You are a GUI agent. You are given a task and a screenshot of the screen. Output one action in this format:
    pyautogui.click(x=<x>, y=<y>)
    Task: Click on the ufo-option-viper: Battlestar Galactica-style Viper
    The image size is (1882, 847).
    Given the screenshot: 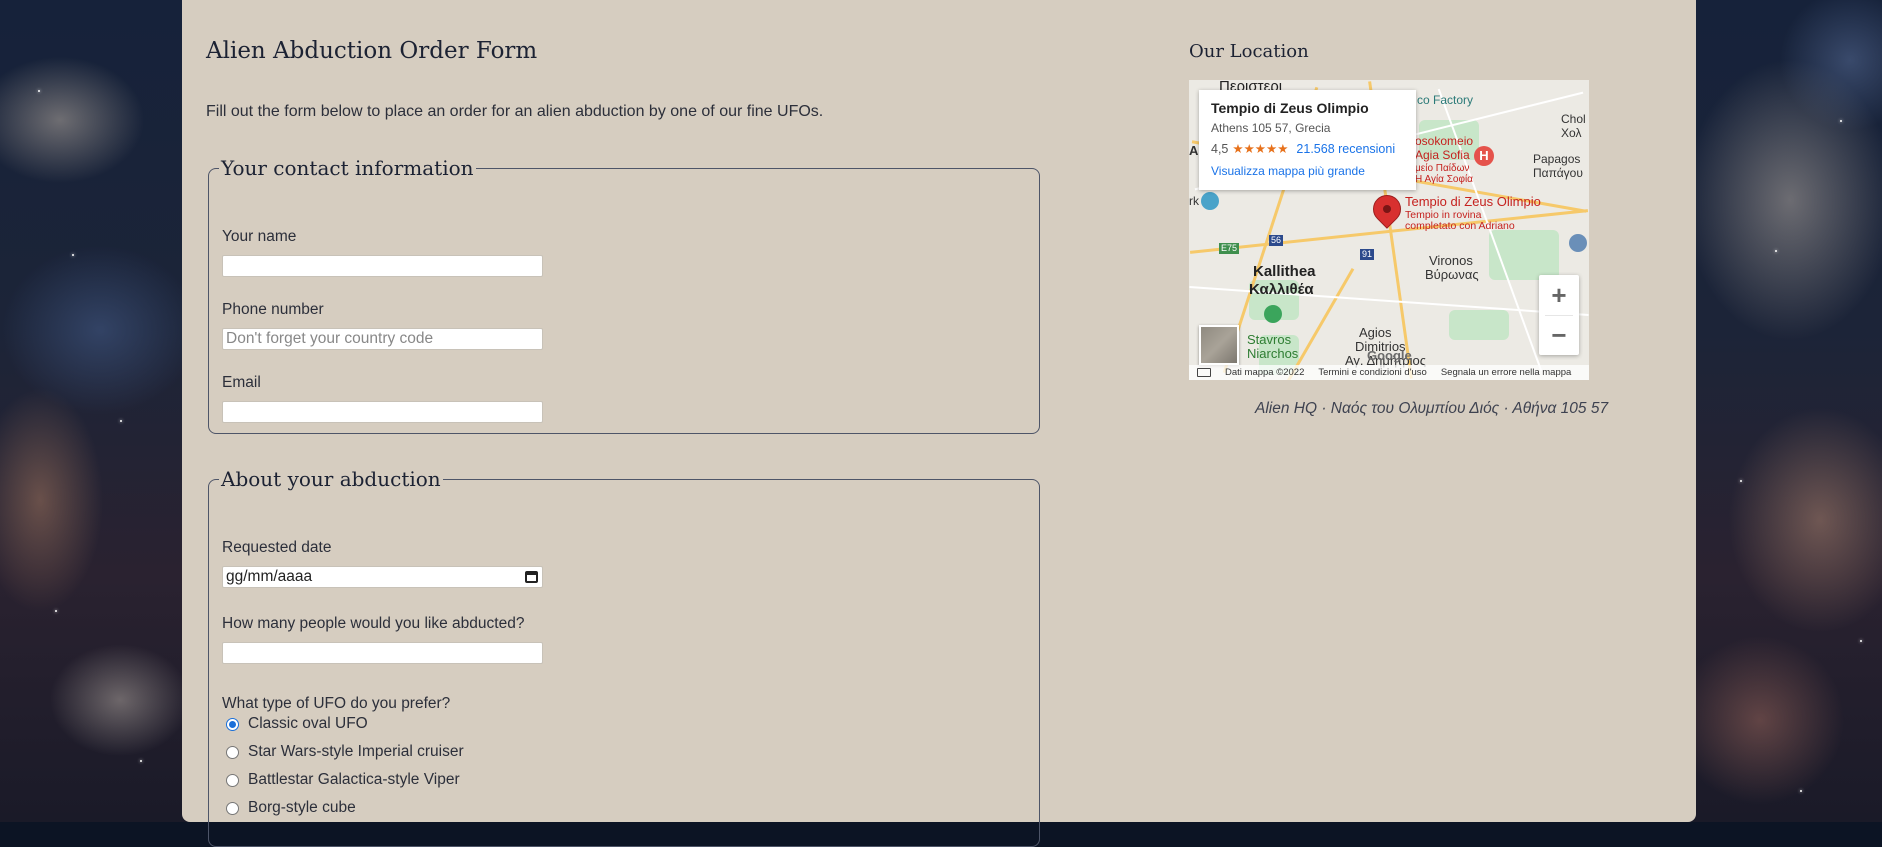 What is the action you would take?
    pyautogui.click(x=343, y=780)
    